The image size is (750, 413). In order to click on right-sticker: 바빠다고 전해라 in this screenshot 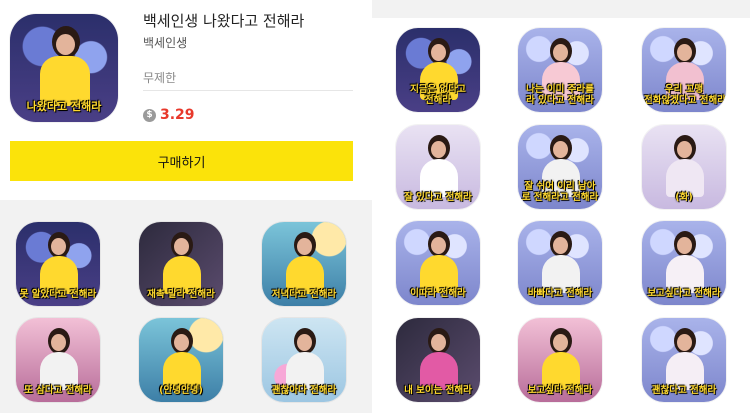, I will do `click(560, 263)`.